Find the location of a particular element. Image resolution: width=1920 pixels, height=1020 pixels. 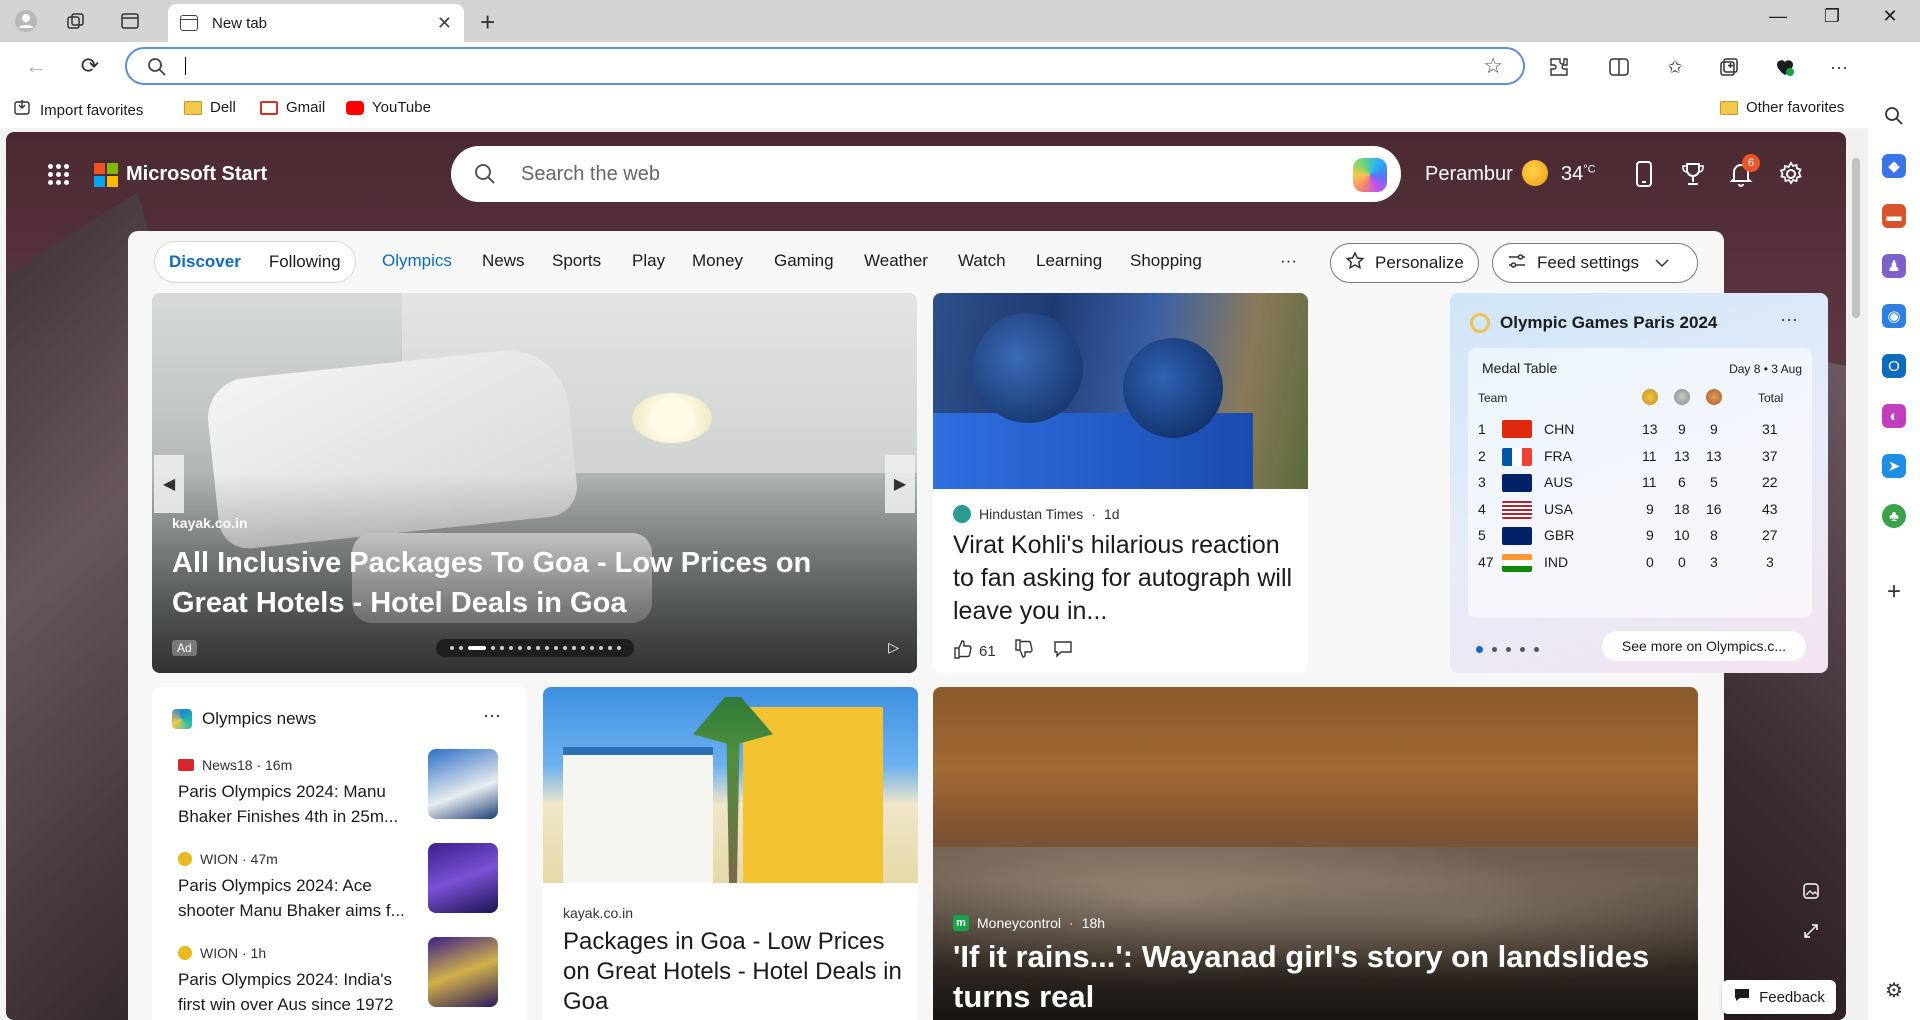

table-row: 3 AUS 11 6 5 22 is located at coordinates (1640, 482).